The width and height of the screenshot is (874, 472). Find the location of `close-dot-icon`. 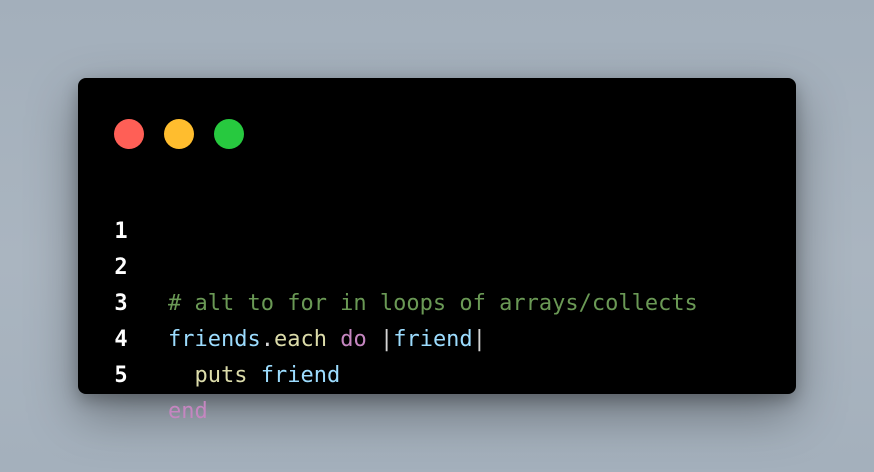

close-dot-icon is located at coordinates (129, 134).